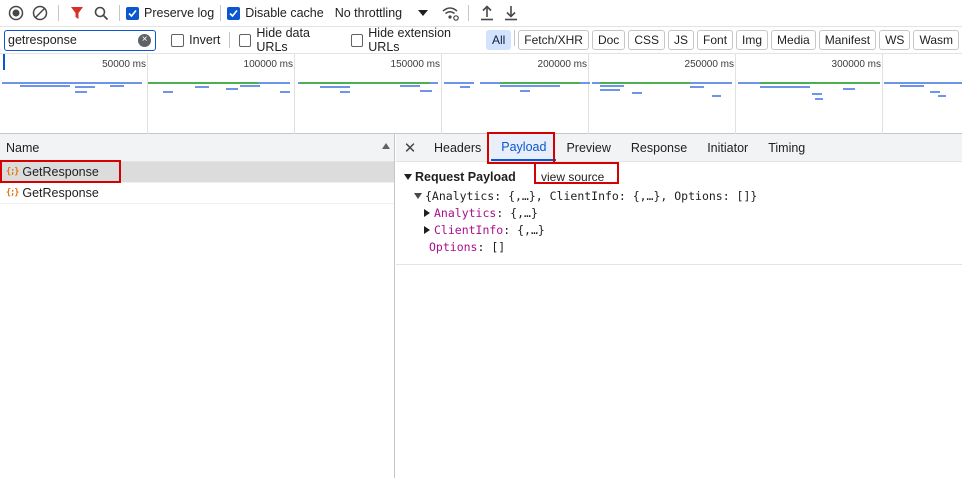  What do you see at coordinates (498, 40) in the screenshot?
I see `chip-all: All` at bounding box center [498, 40].